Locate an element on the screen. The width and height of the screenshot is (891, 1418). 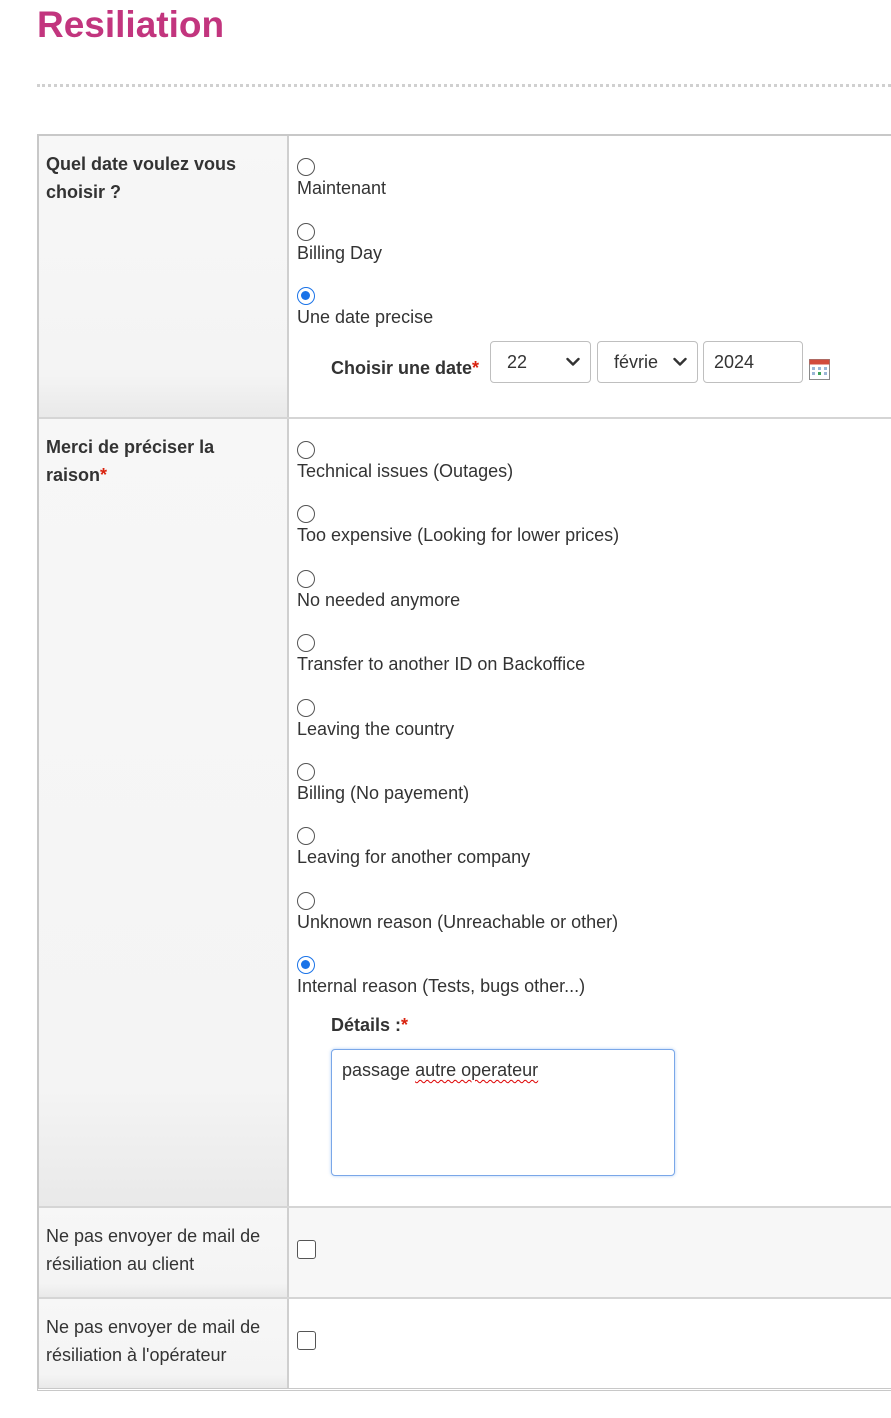
radio-label: Maintenant is located at coordinates (342, 188).